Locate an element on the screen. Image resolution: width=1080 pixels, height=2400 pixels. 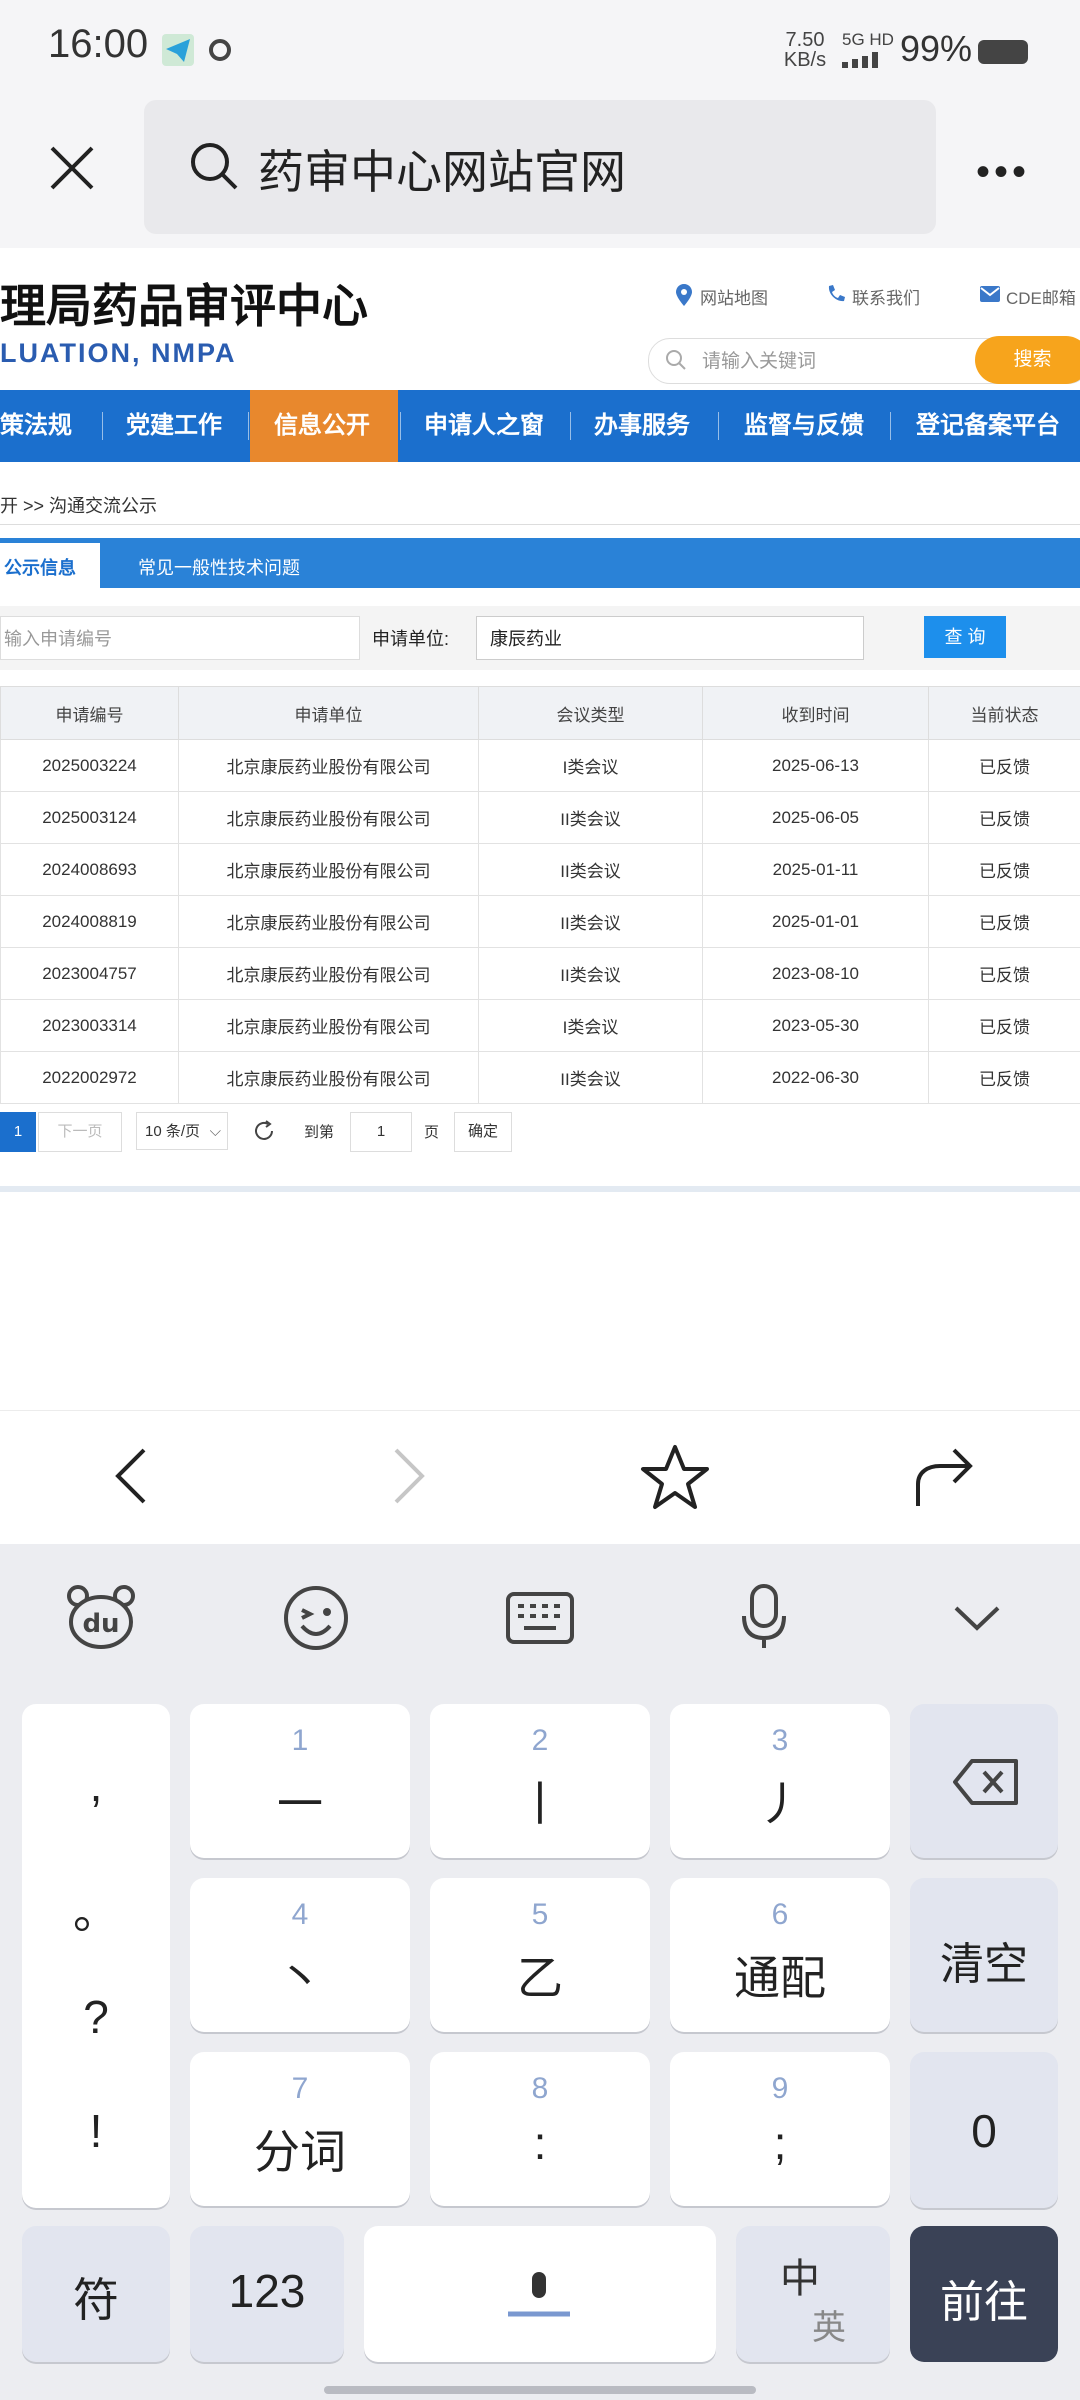
application-no-placeholder: 输入申请编号 is located at coordinates (58, 638).